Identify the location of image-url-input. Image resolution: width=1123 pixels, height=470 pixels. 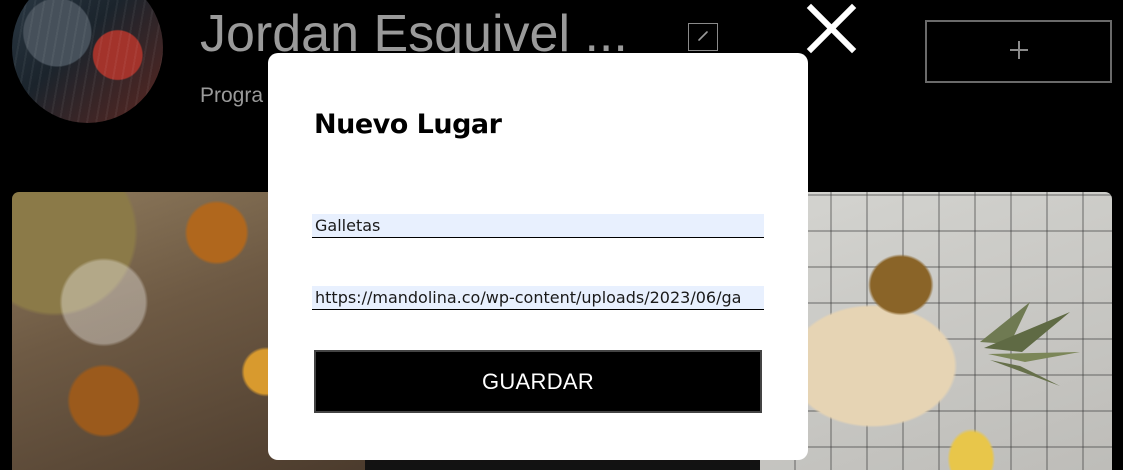
(538, 298).